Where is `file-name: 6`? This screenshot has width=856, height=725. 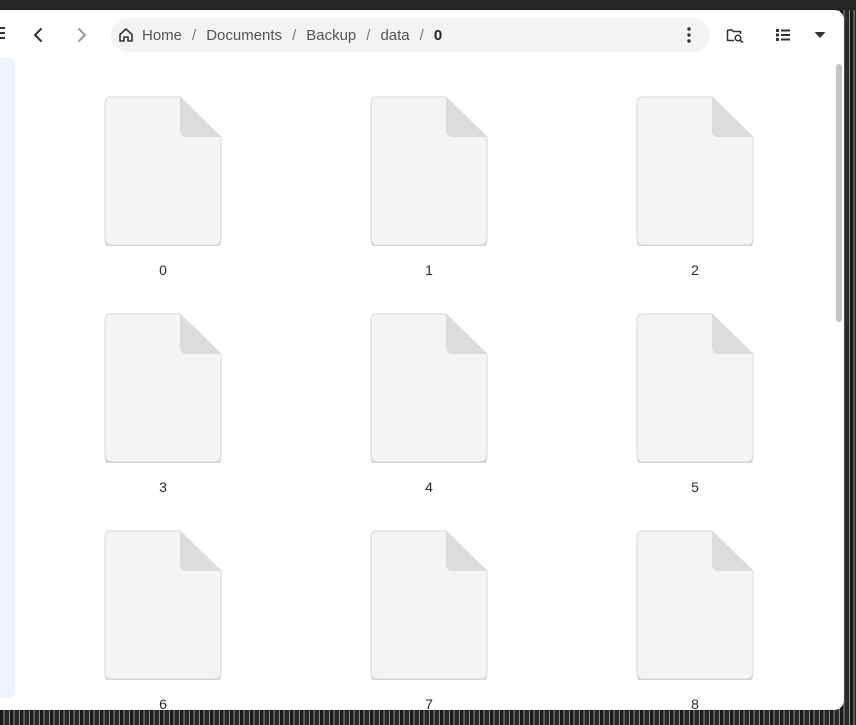
file-name: 6 is located at coordinates (163, 703).